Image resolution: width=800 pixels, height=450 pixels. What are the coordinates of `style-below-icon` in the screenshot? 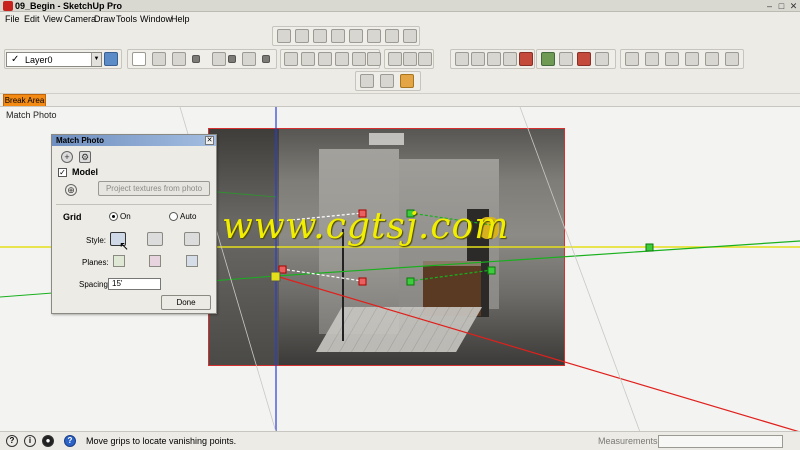 It's located at (192, 239).